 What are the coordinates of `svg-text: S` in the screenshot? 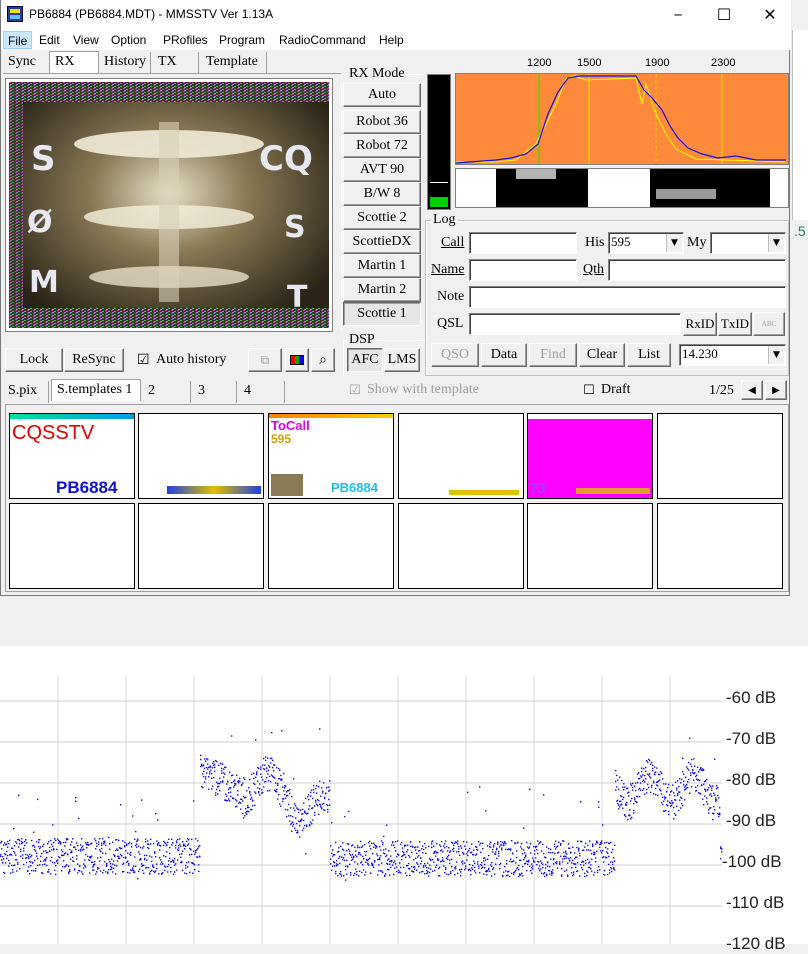 It's located at (43, 159).